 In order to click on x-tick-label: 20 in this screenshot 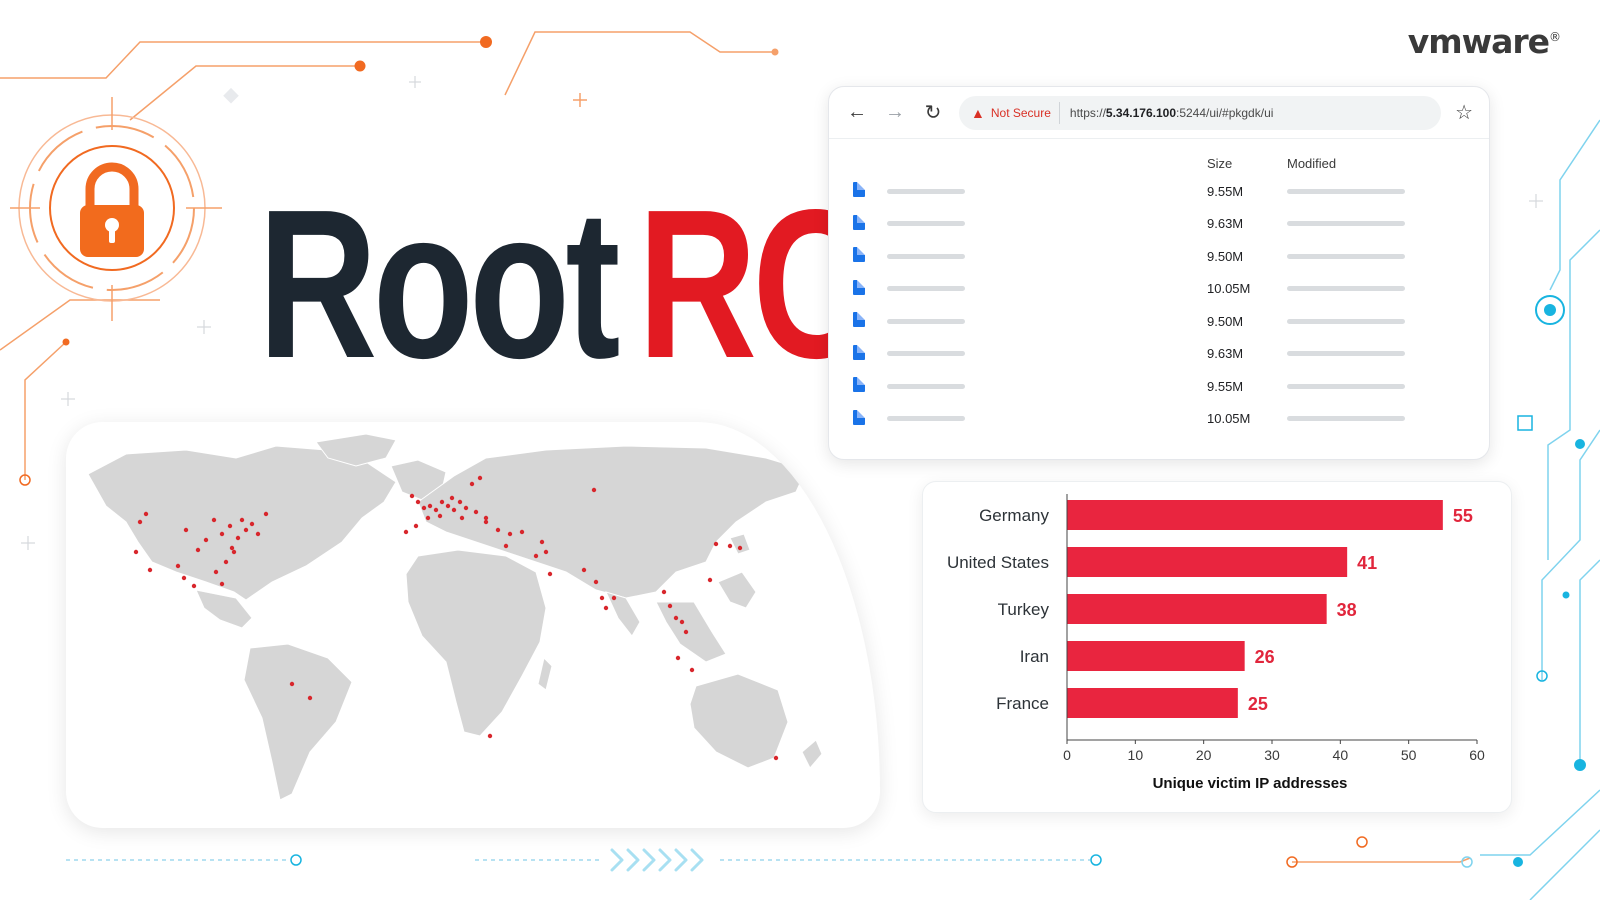, I will do `click(1204, 755)`.